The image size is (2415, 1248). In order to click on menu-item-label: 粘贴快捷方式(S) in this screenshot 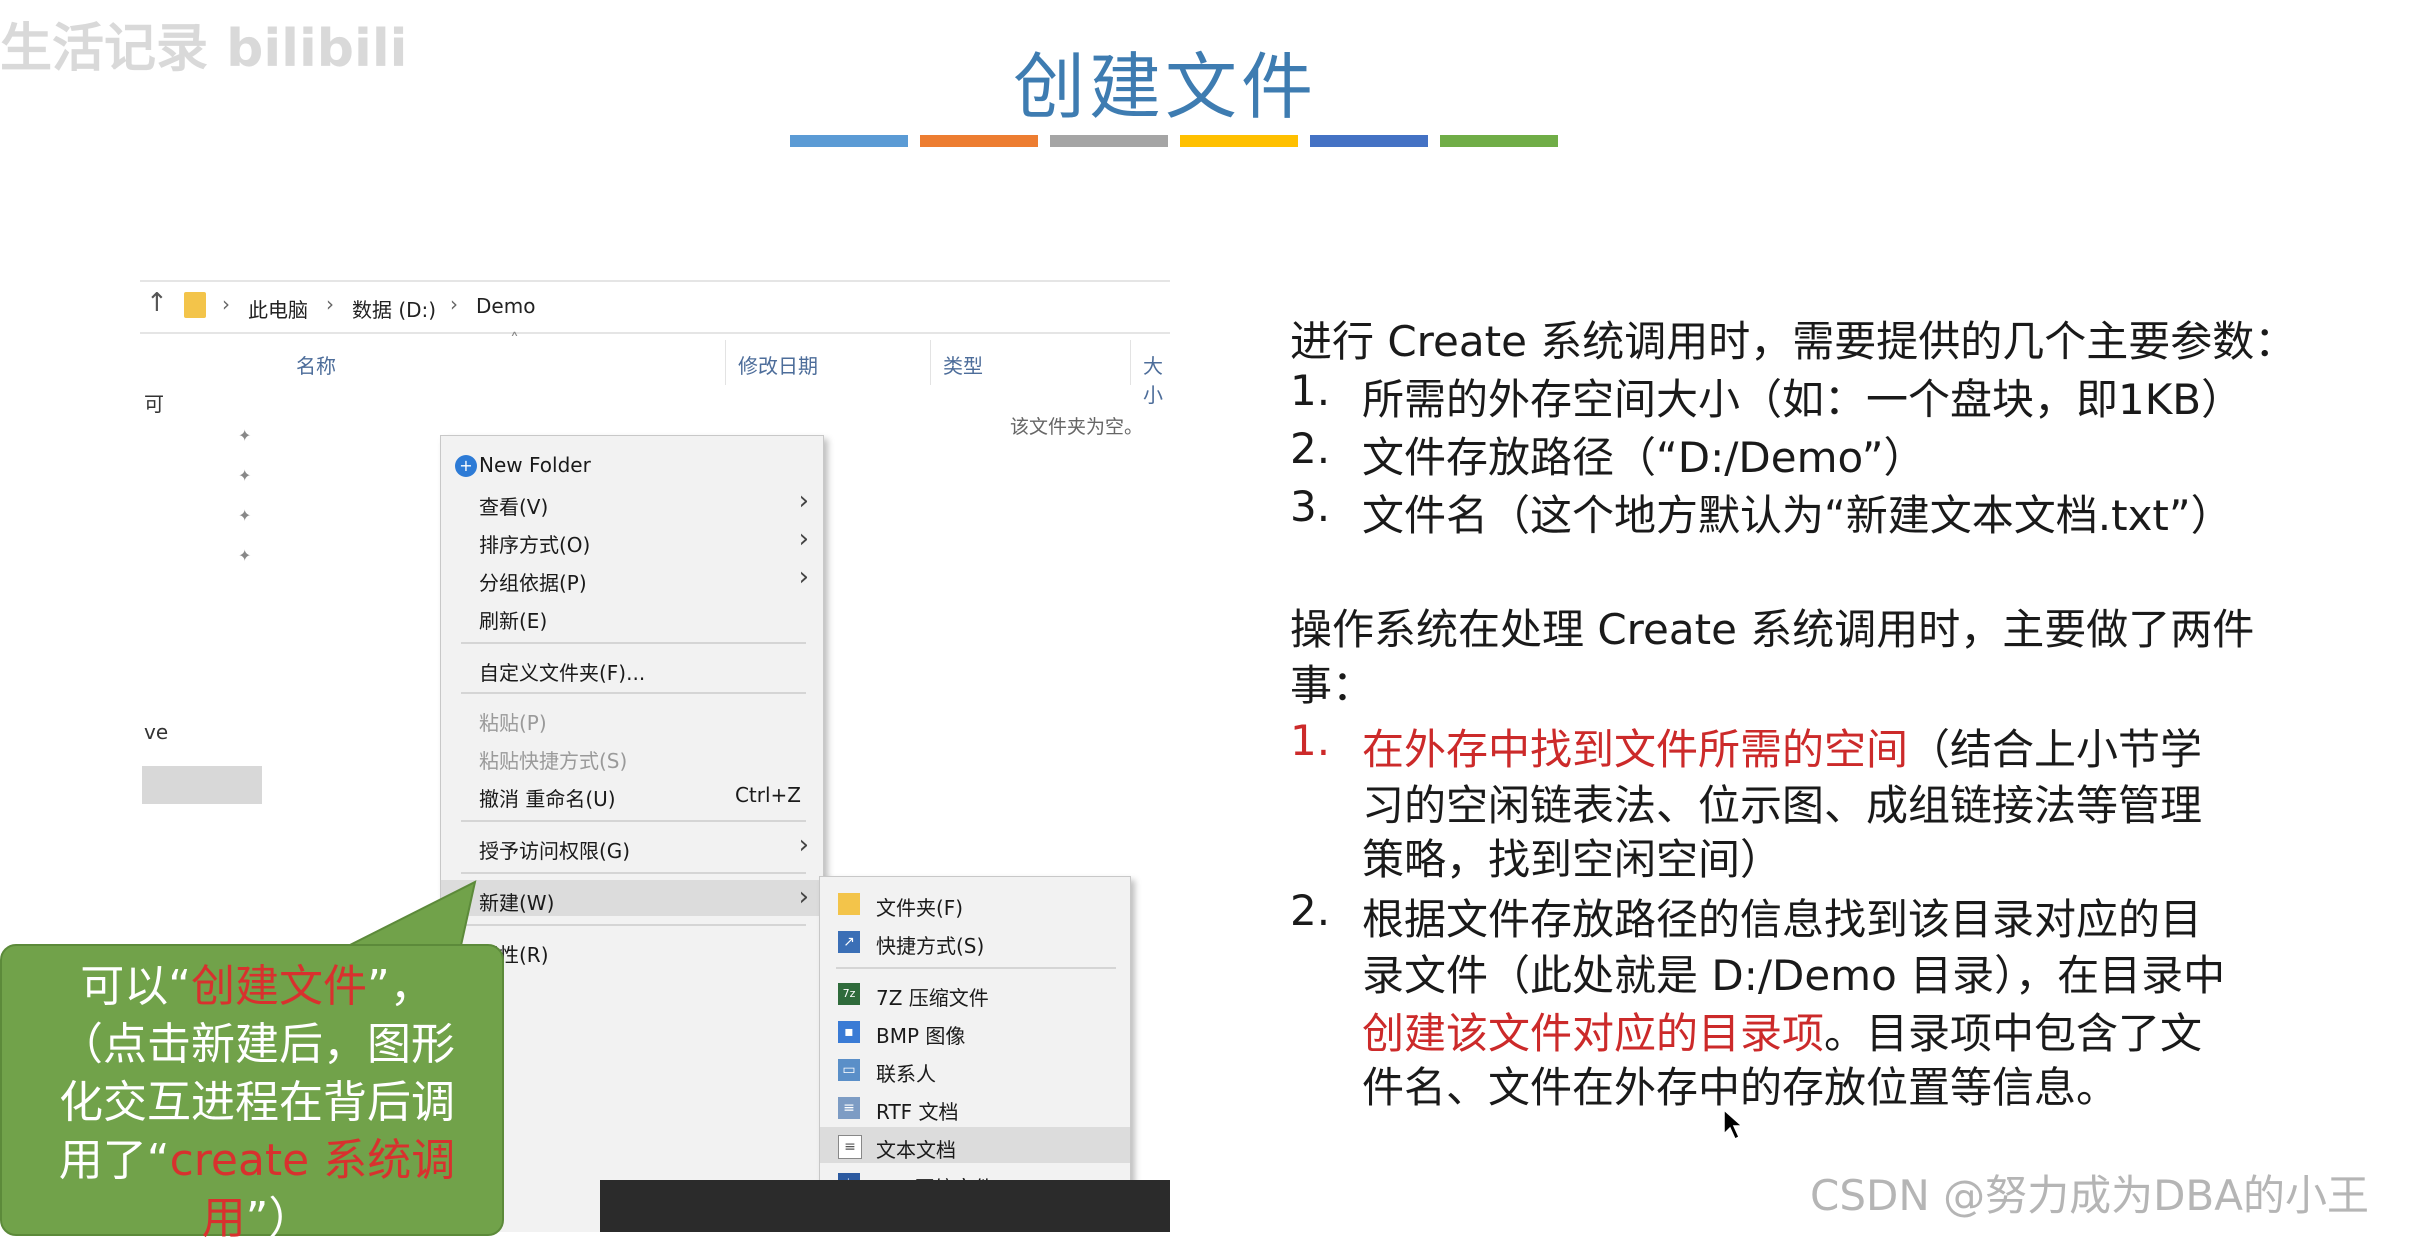, I will do `click(553, 761)`.